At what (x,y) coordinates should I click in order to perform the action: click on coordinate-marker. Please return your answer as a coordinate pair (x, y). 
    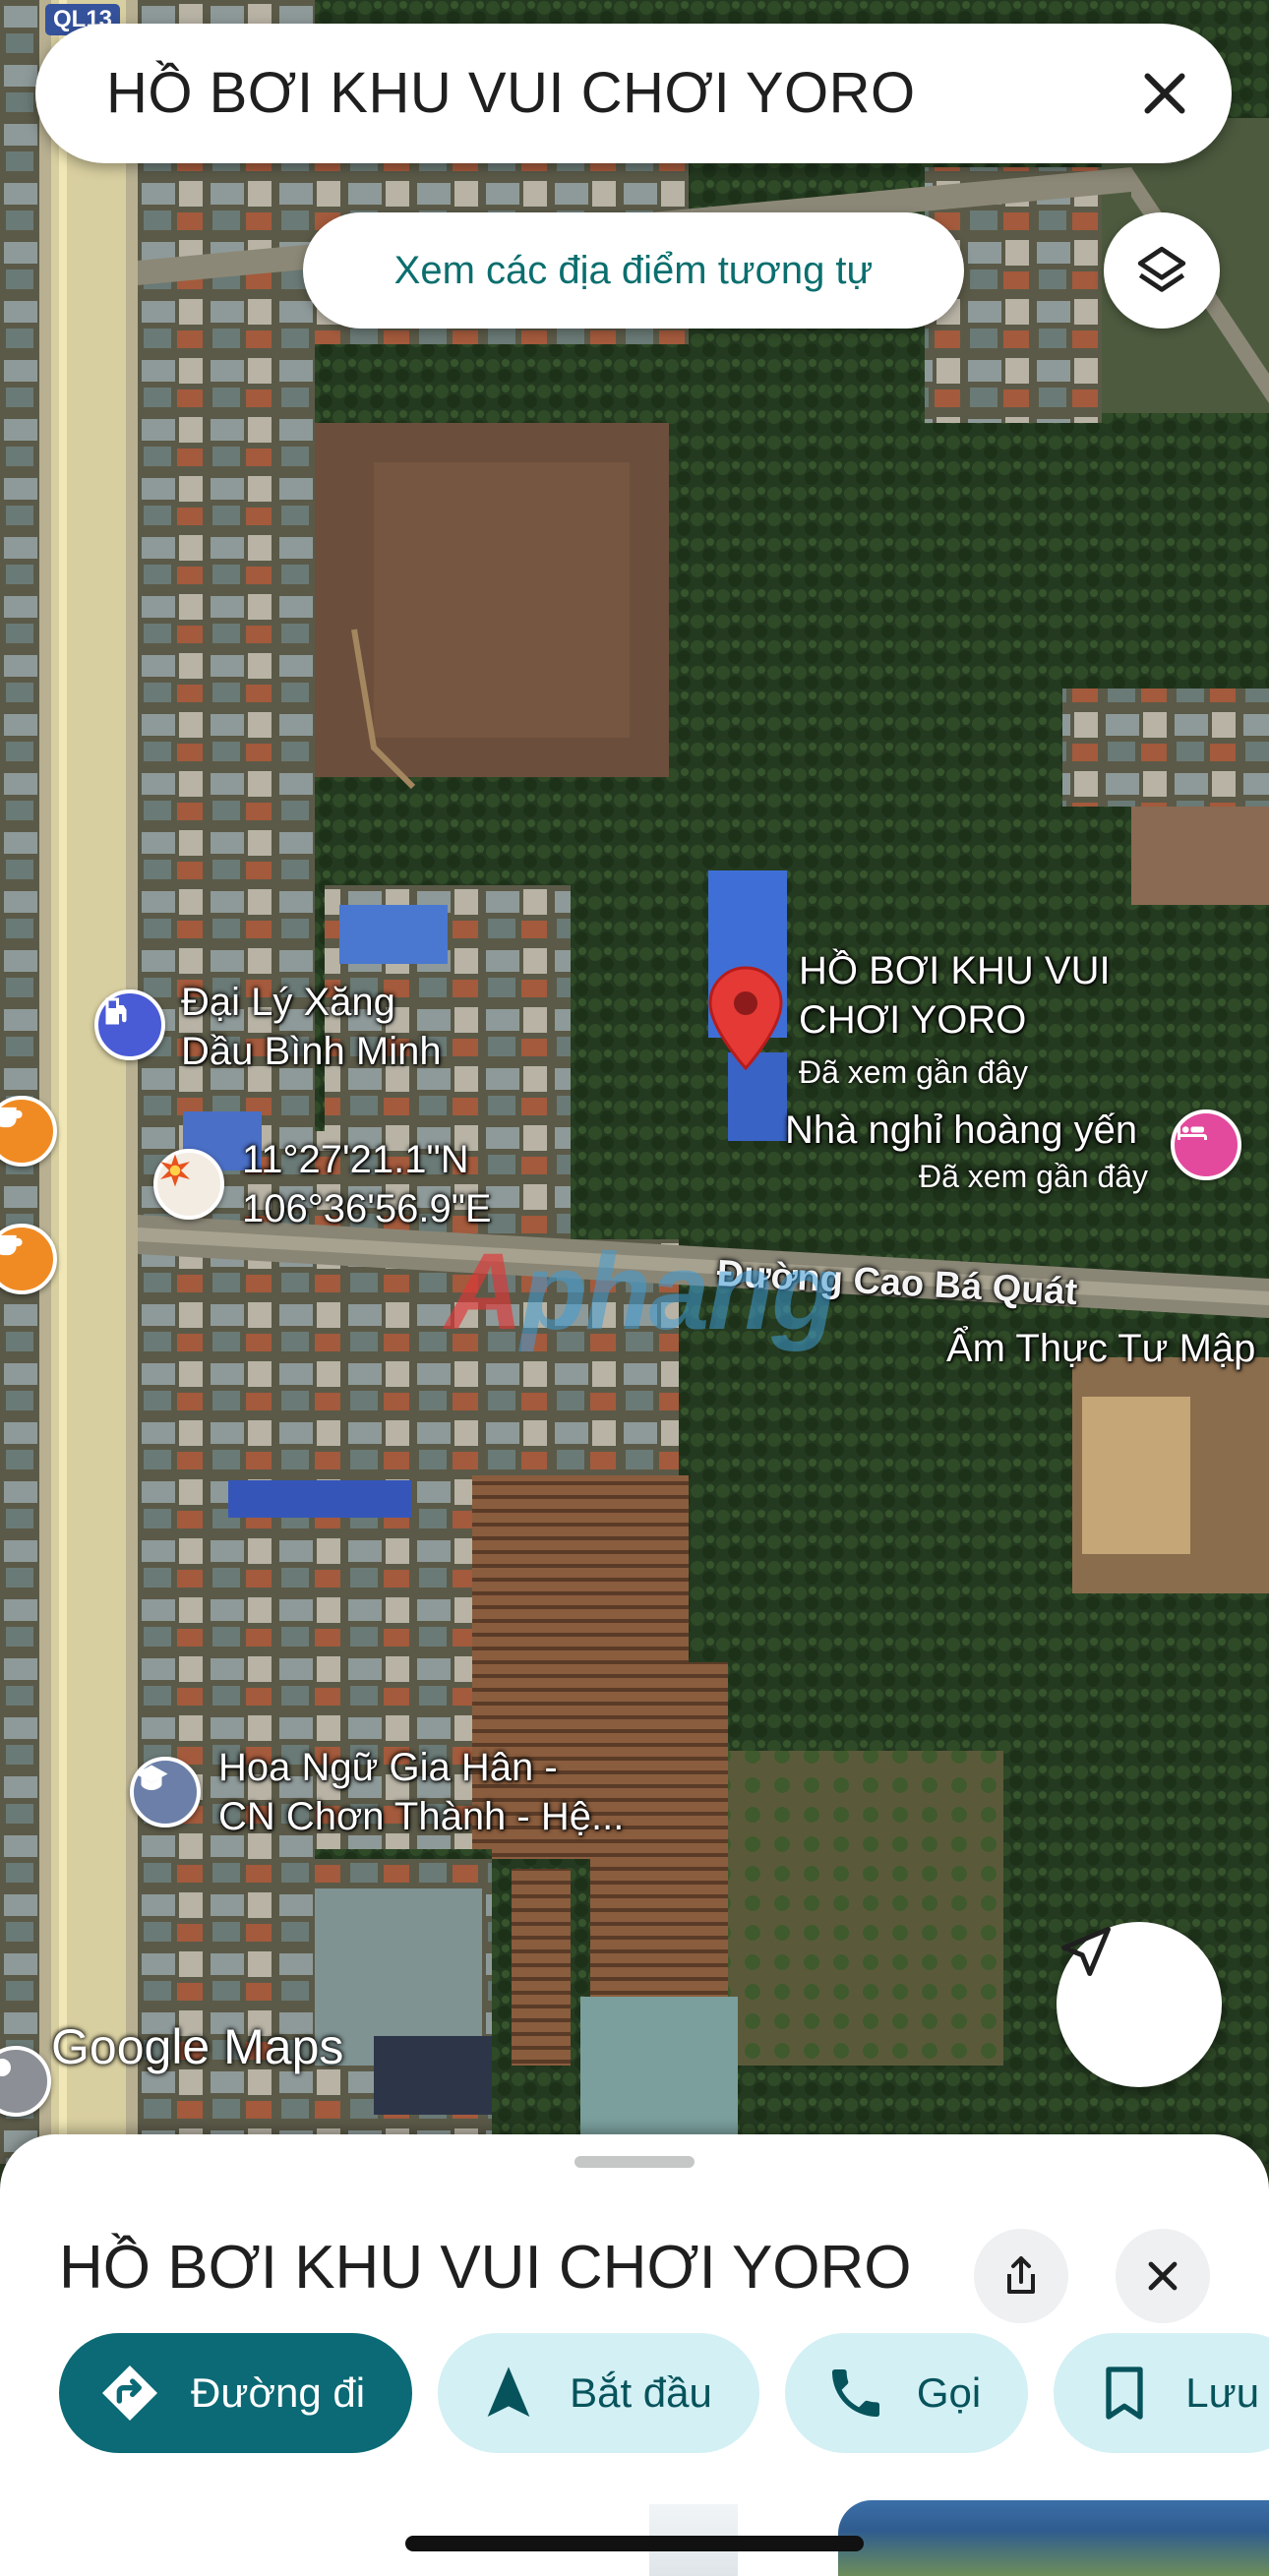
    Looking at the image, I should click on (188, 1184).